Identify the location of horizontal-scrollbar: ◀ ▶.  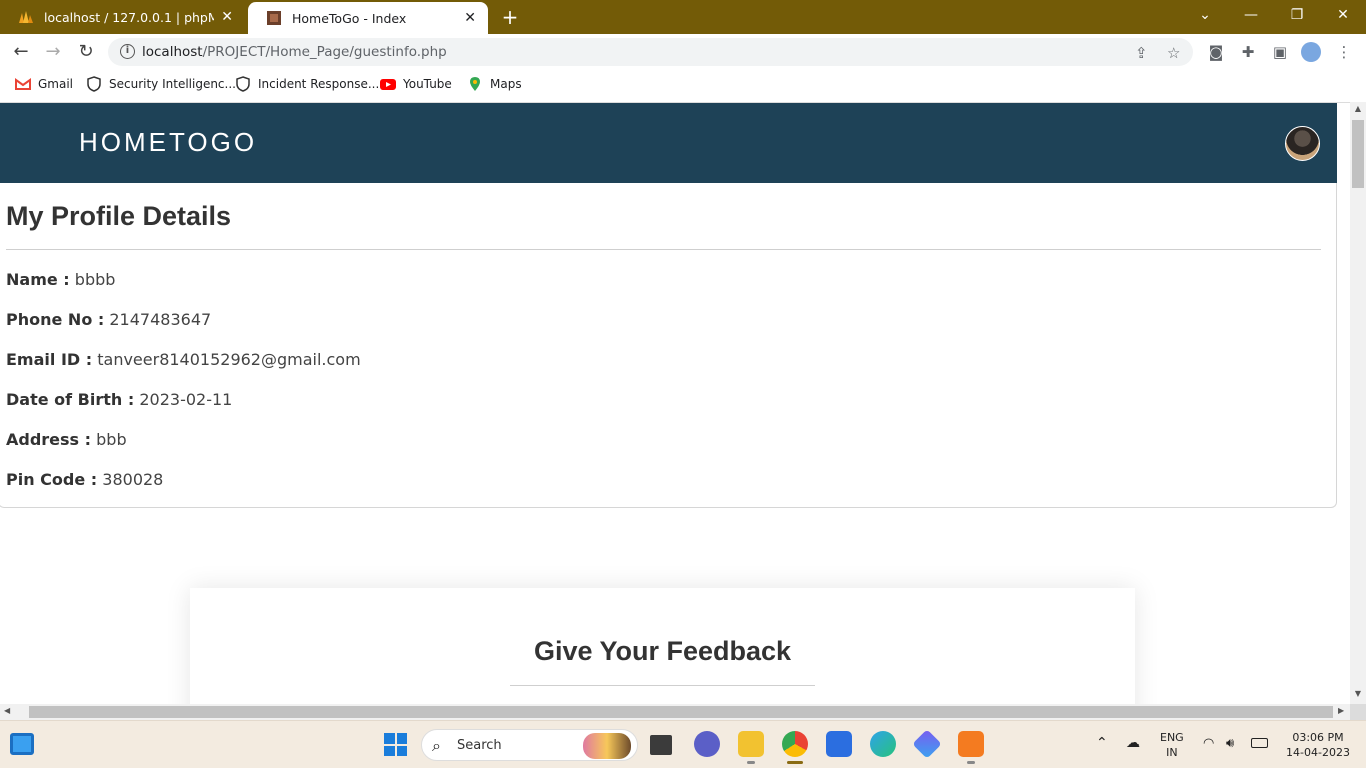
(675, 712).